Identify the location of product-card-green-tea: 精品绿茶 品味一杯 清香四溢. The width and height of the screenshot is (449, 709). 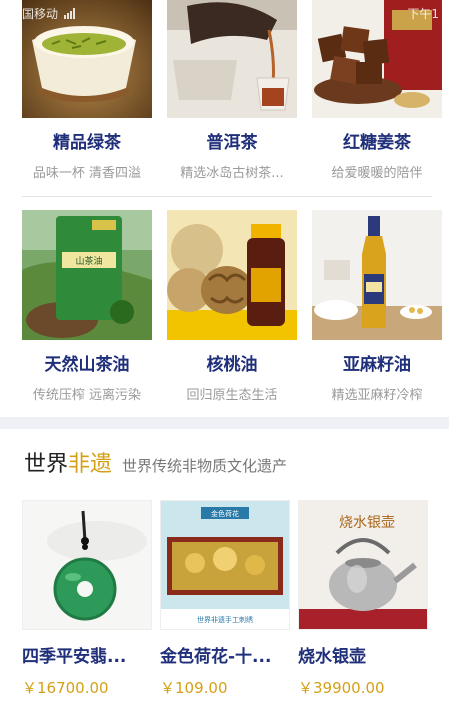
(90, 90).